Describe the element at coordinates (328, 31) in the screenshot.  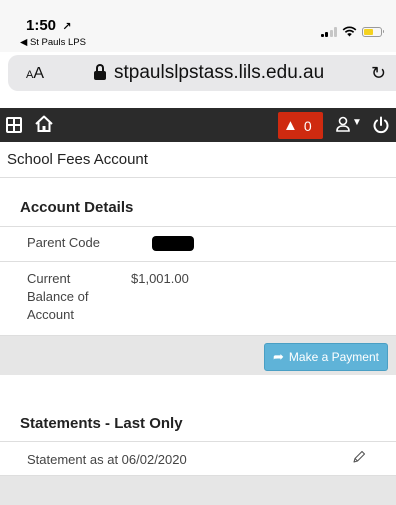
I see `signal-icon` at that location.